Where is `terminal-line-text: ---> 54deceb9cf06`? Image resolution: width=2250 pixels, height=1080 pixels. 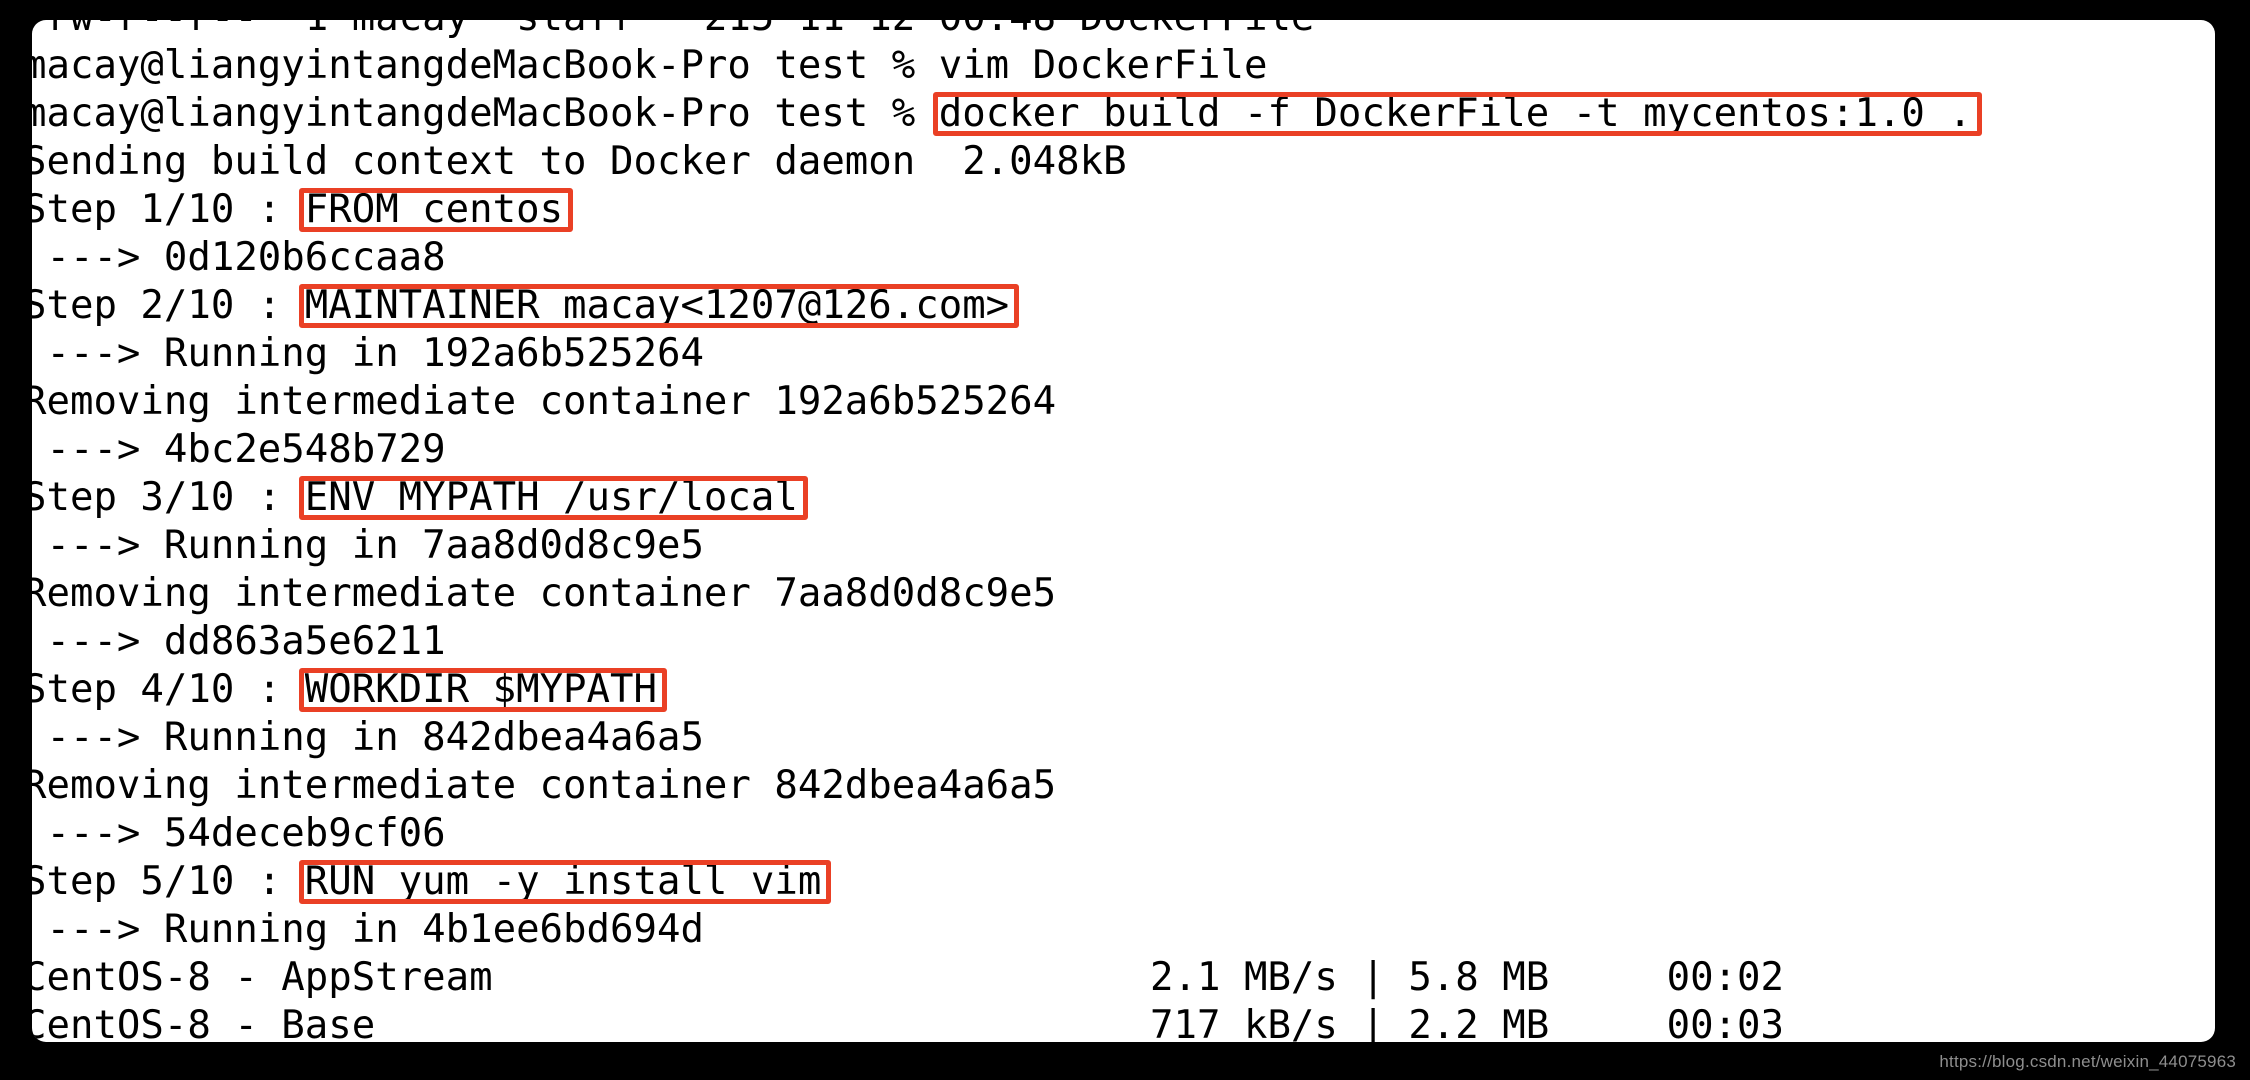 terminal-line-text: ---> 54deceb9cf06 is located at coordinates (239, 833).